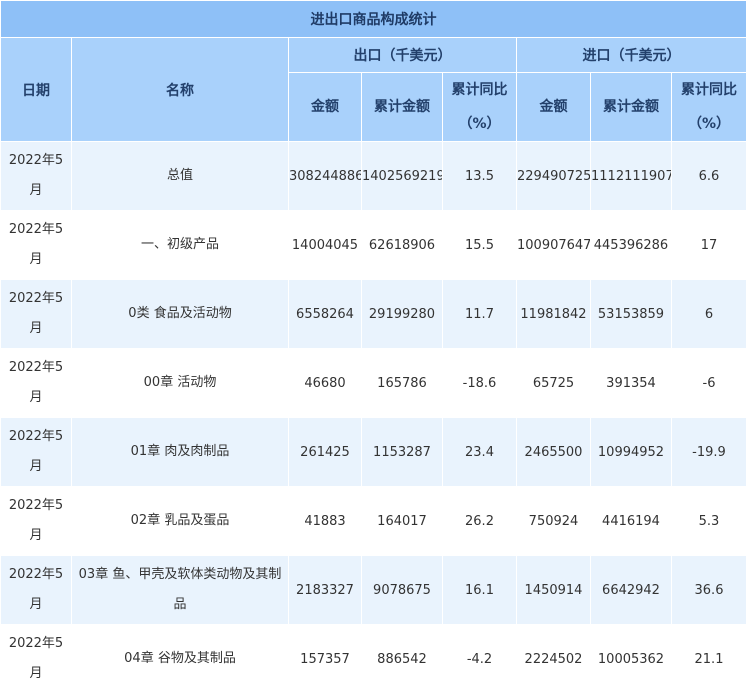  What do you see at coordinates (180, 89) in the screenshot?
I see `header-name: 名称` at bounding box center [180, 89].